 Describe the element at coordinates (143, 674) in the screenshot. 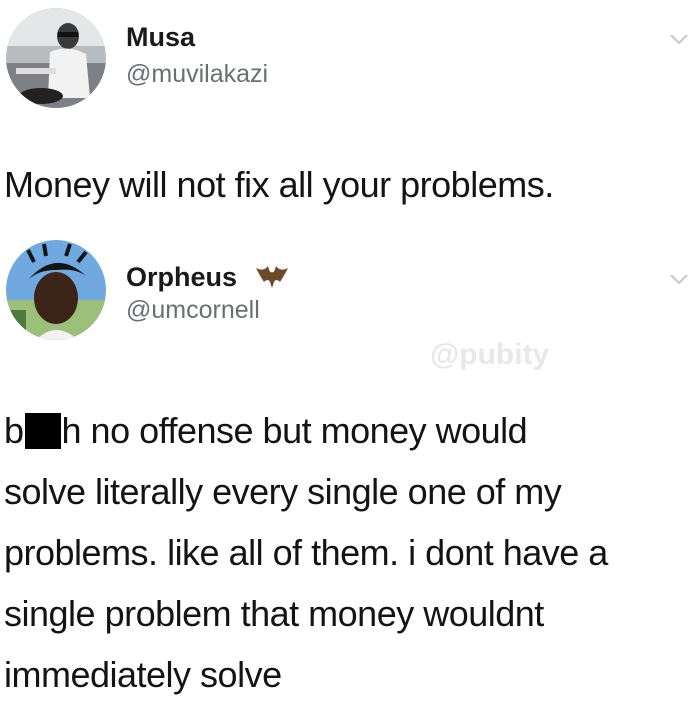

I see `tweet-text-line: immediately solve` at that location.